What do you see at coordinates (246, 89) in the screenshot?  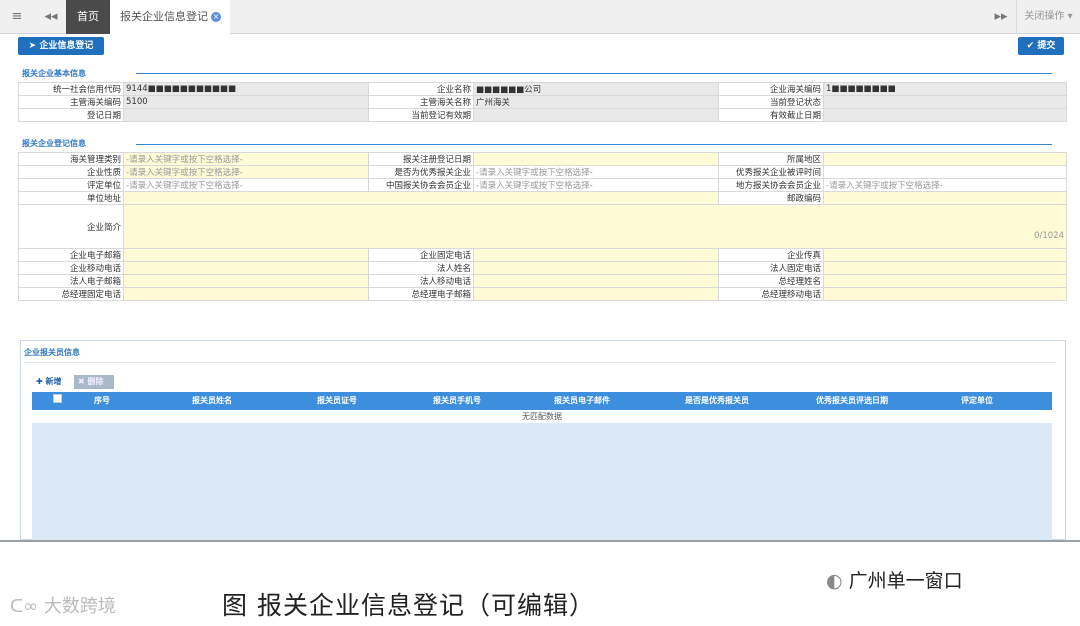 I see `credit-code-value: 9144■■■■■■■■■■■` at bounding box center [246, 89].